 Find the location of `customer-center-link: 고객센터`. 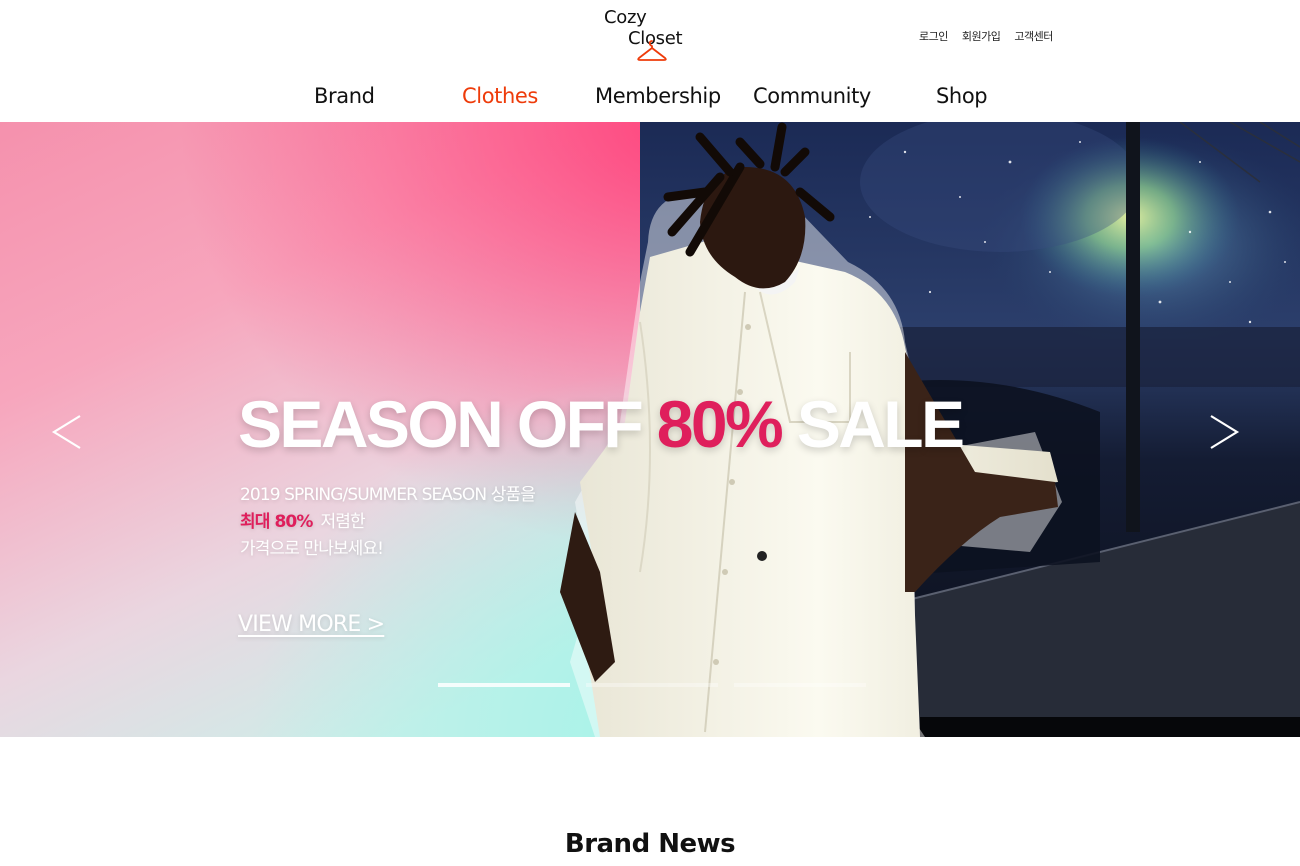

customer-center-link: 고객센터 is located at coordinates (1033, 36).